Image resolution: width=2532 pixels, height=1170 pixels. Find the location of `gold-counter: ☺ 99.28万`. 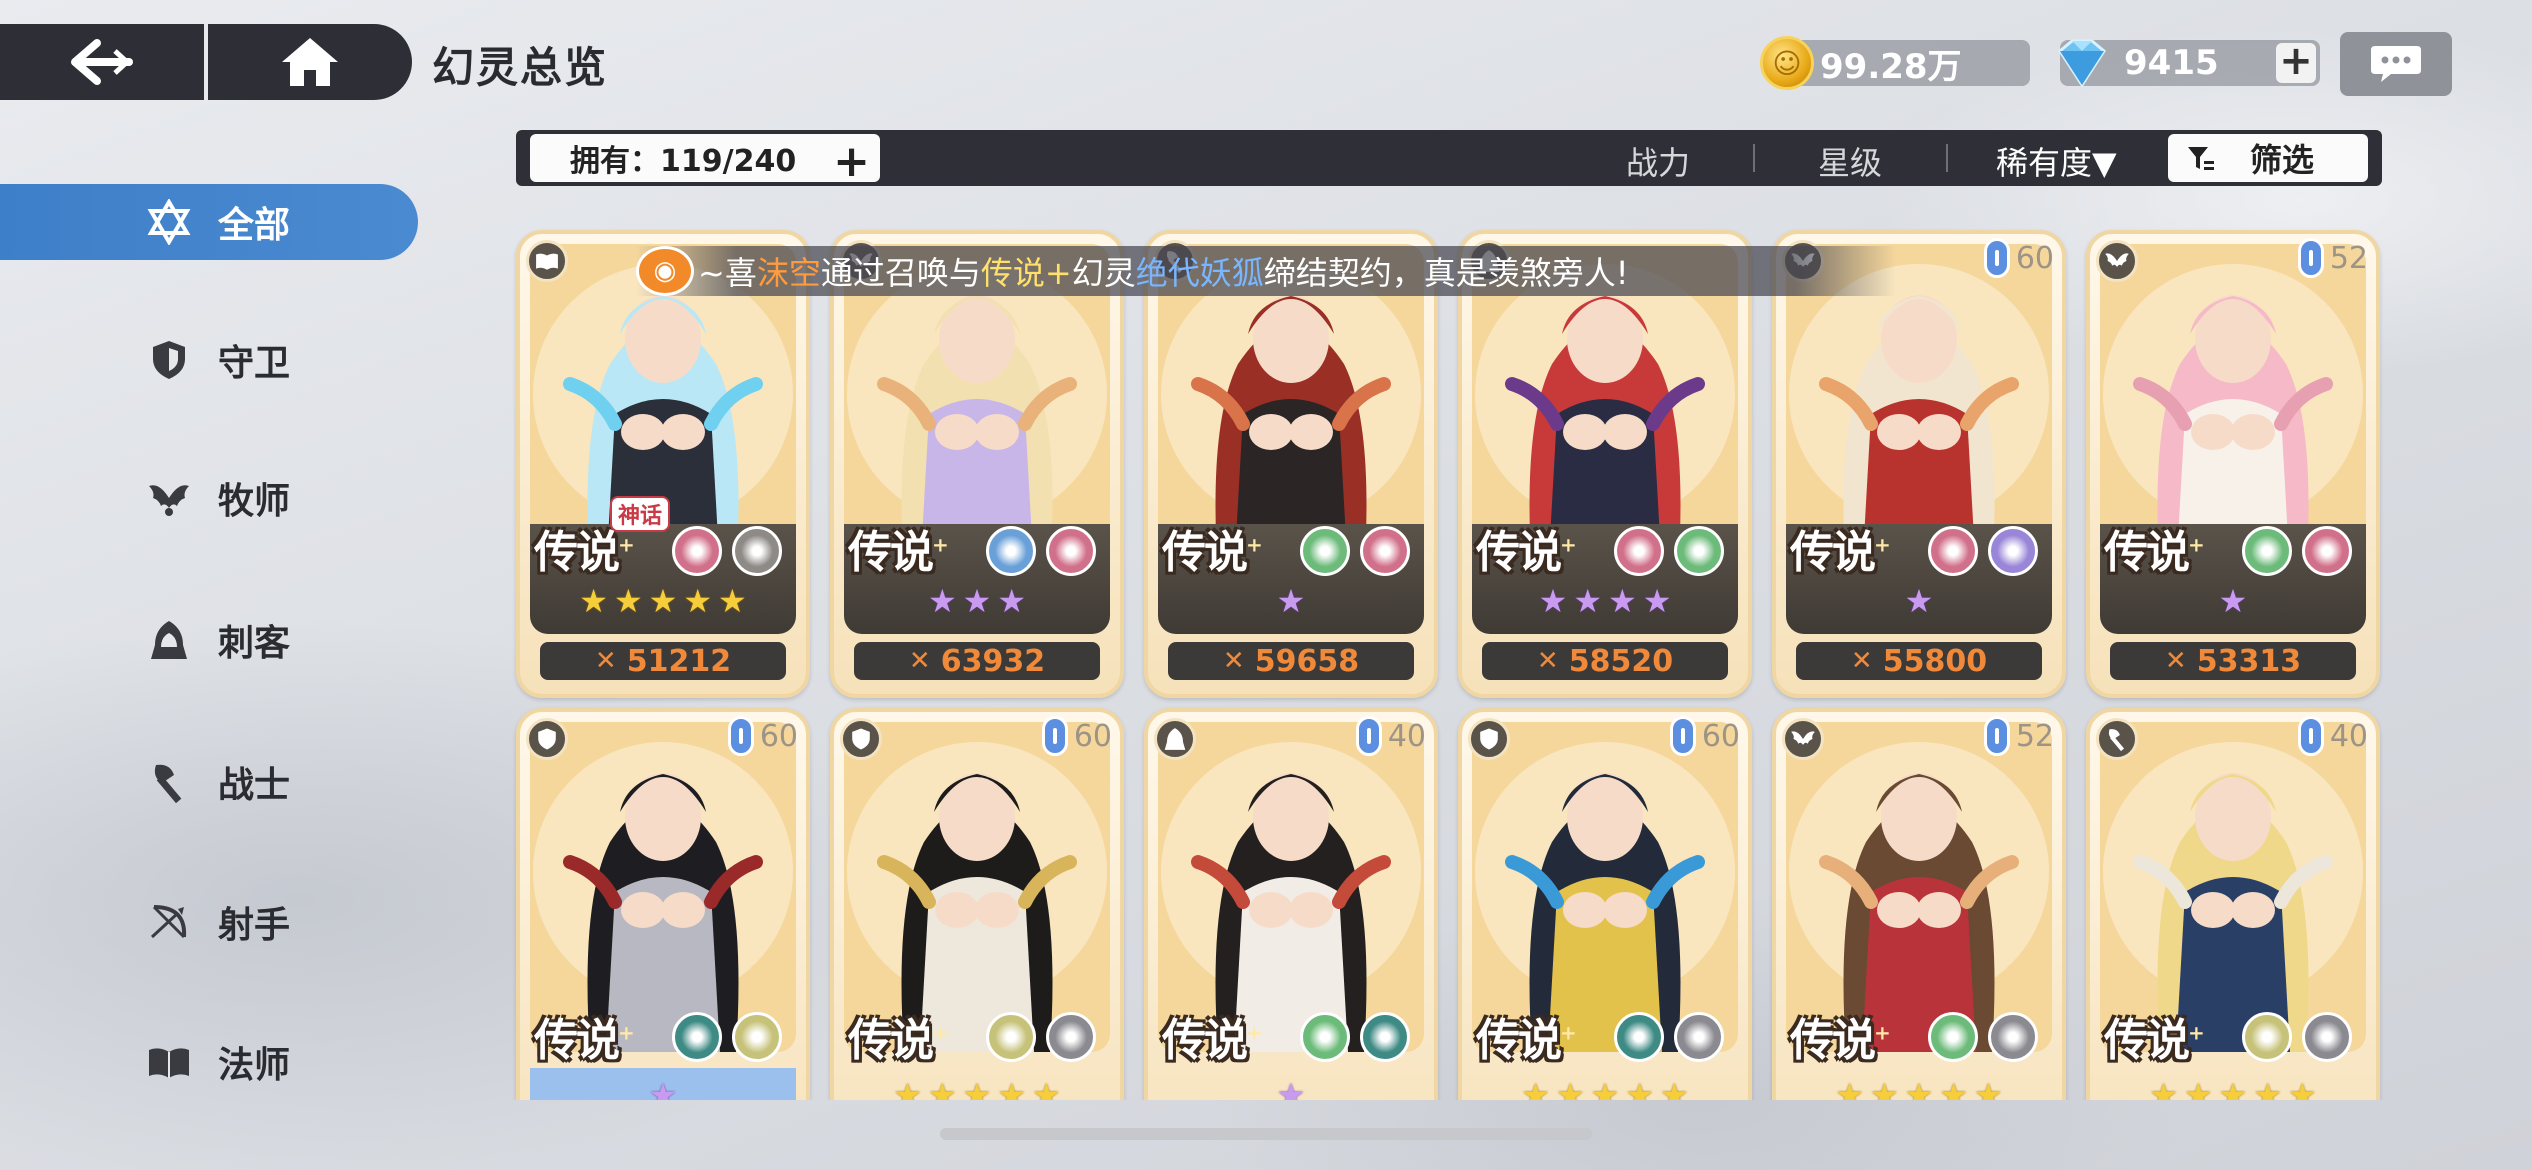

gold-counter: ☺ 99.28万 is located at coordinates (1895, 63).